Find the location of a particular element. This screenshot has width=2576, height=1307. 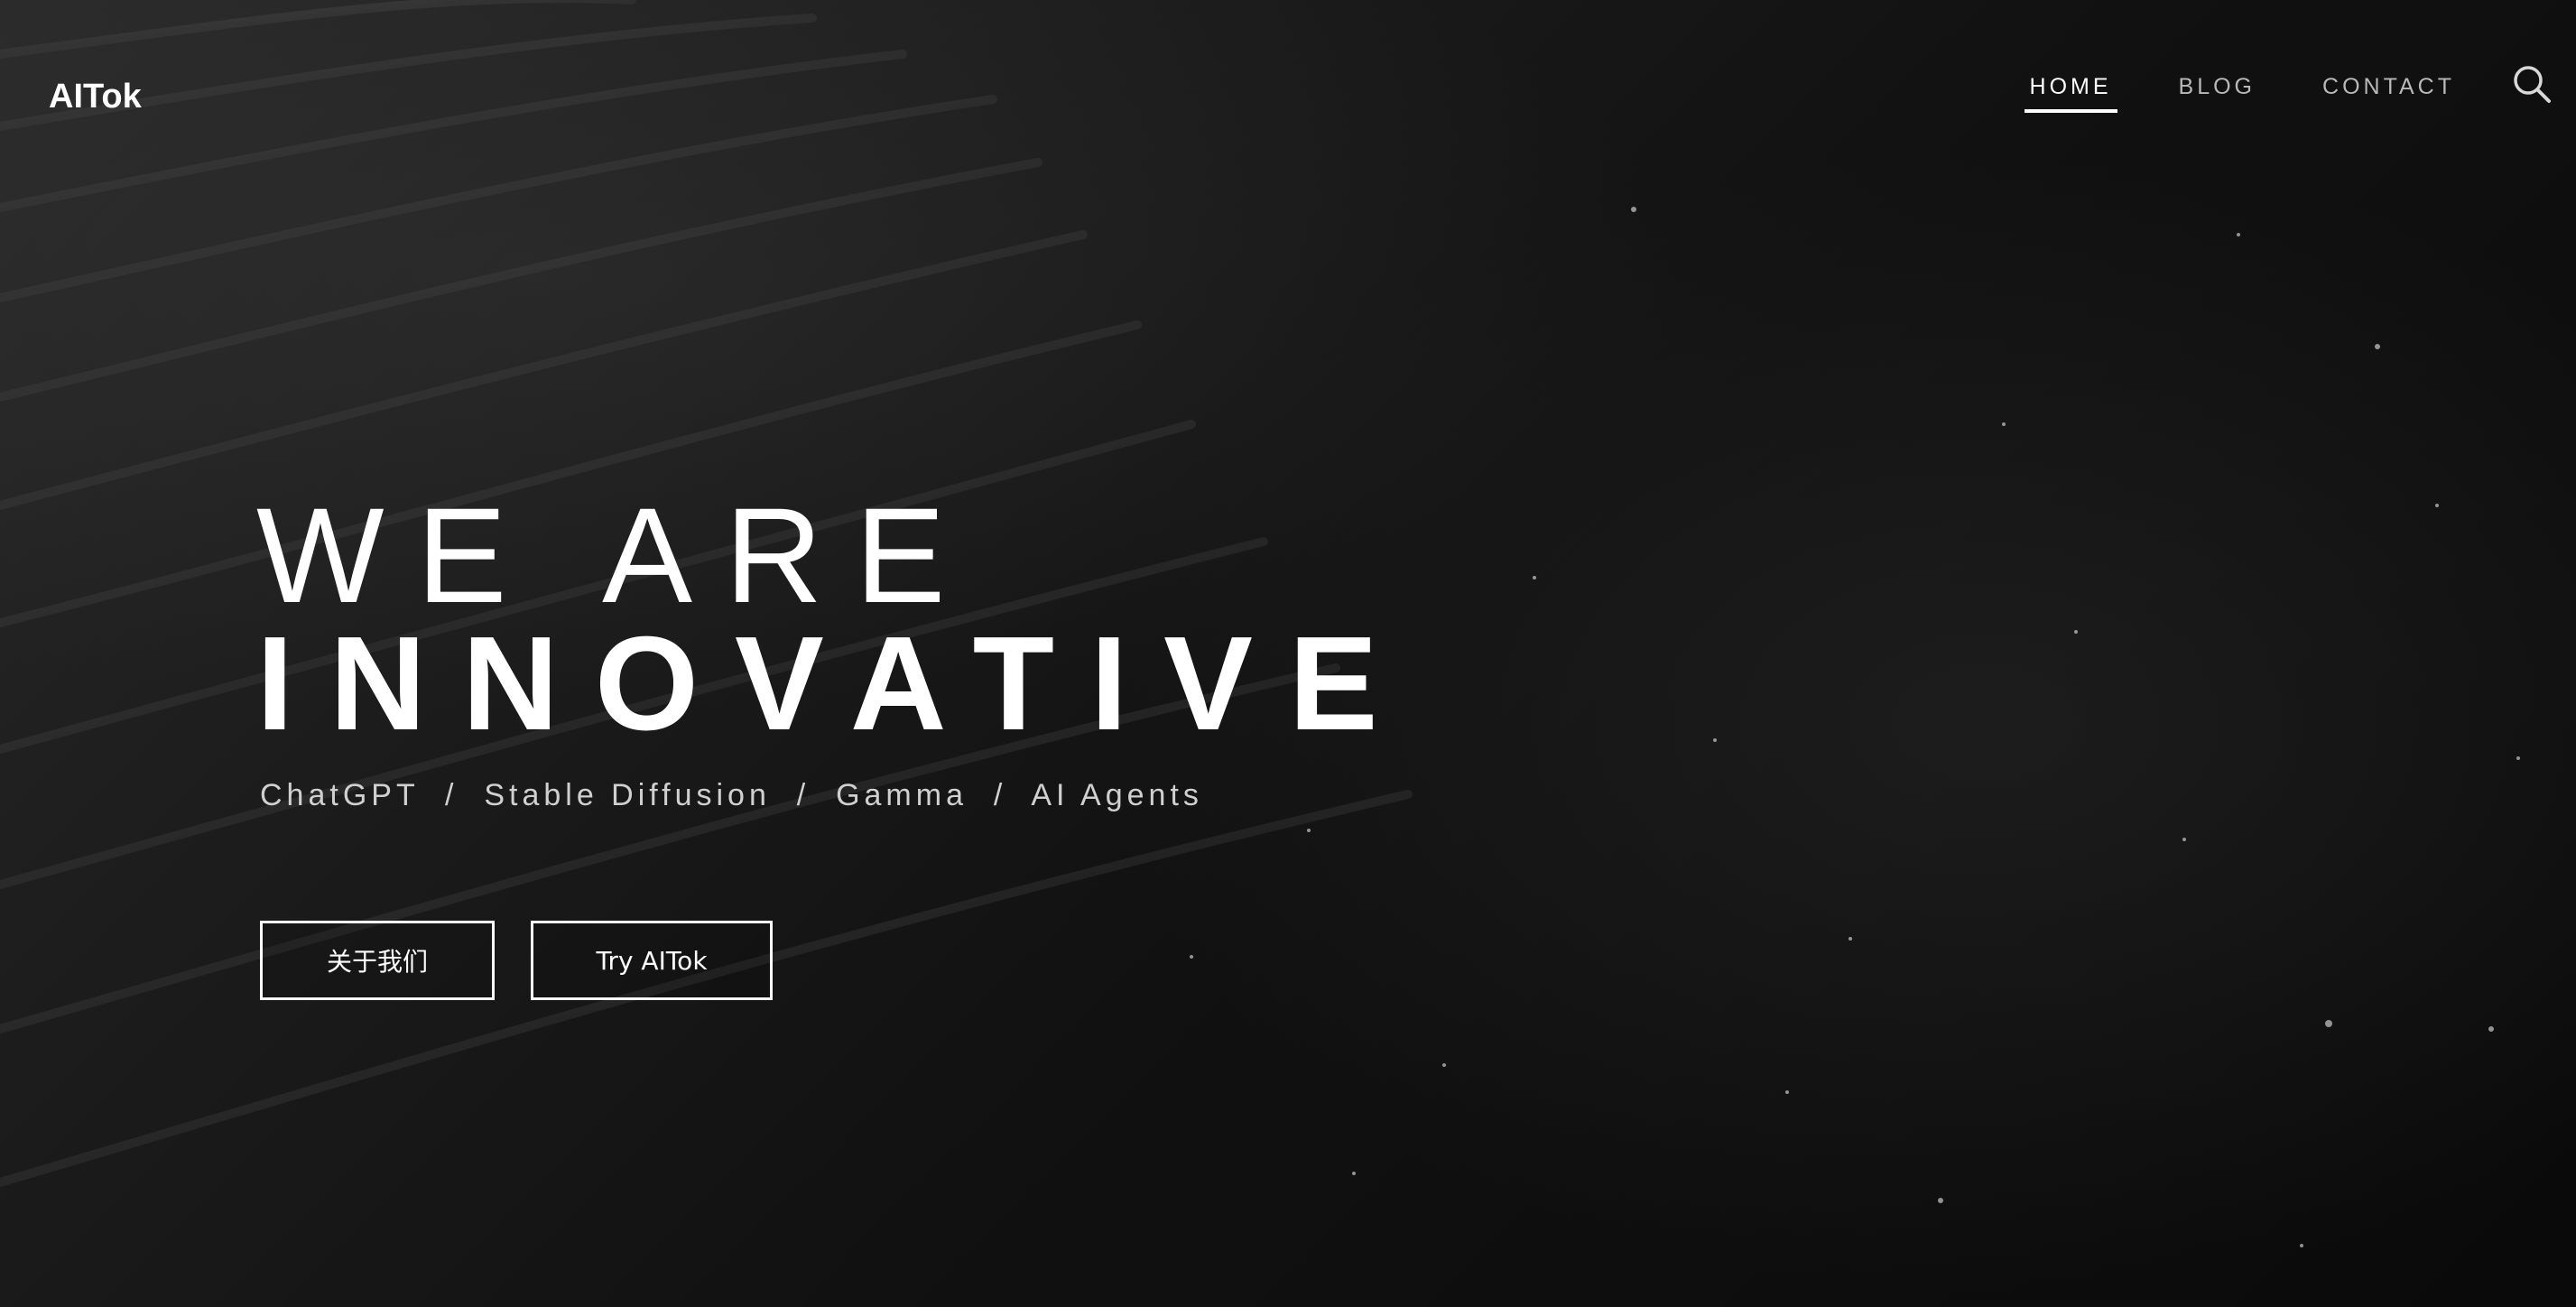

about-us-button: 关于我们 is located at coordinates (377, 960).